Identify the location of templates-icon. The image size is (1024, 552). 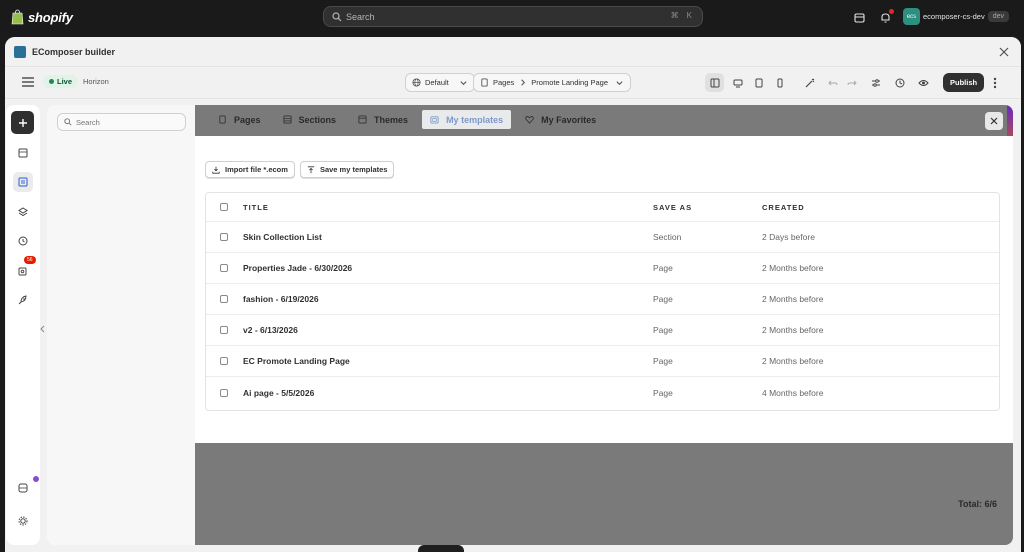
(23, 182).